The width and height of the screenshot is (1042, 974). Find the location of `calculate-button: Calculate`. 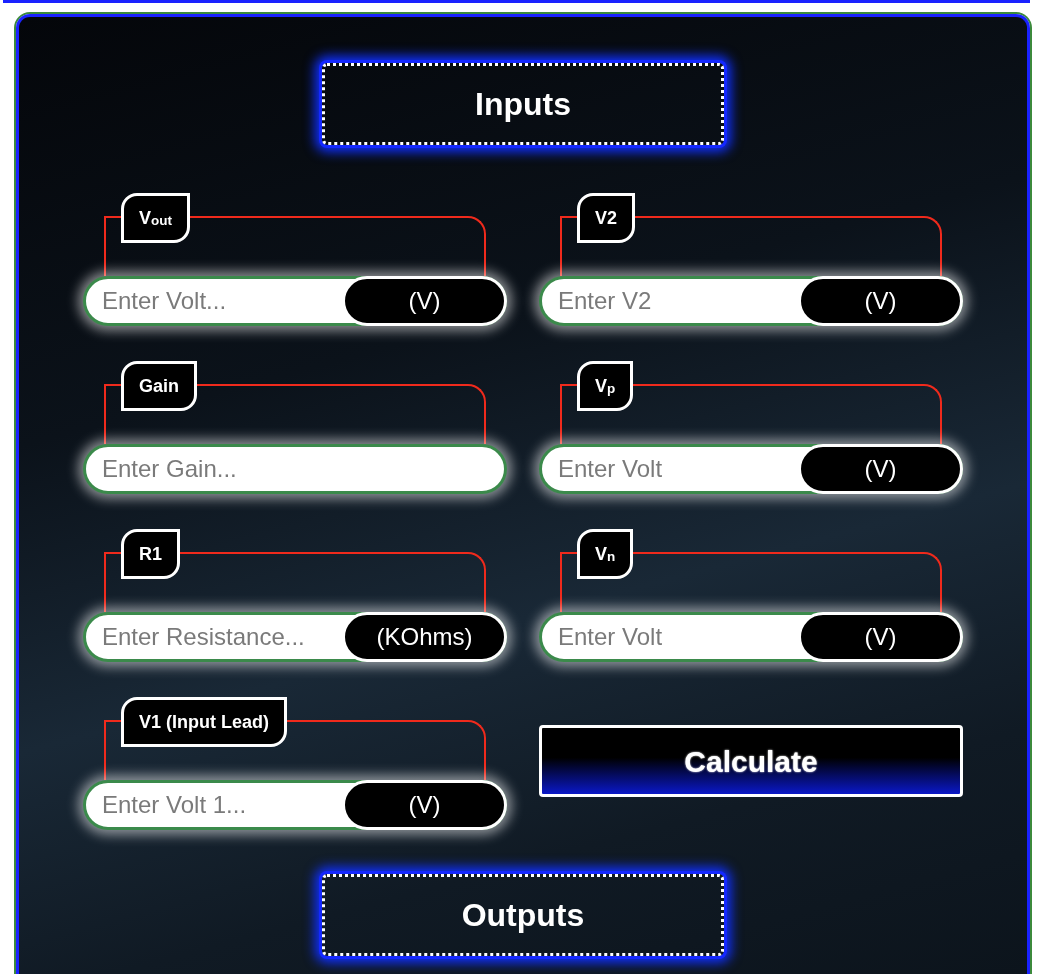

calculate-button: Calculate is located at coordinates (751, 761).